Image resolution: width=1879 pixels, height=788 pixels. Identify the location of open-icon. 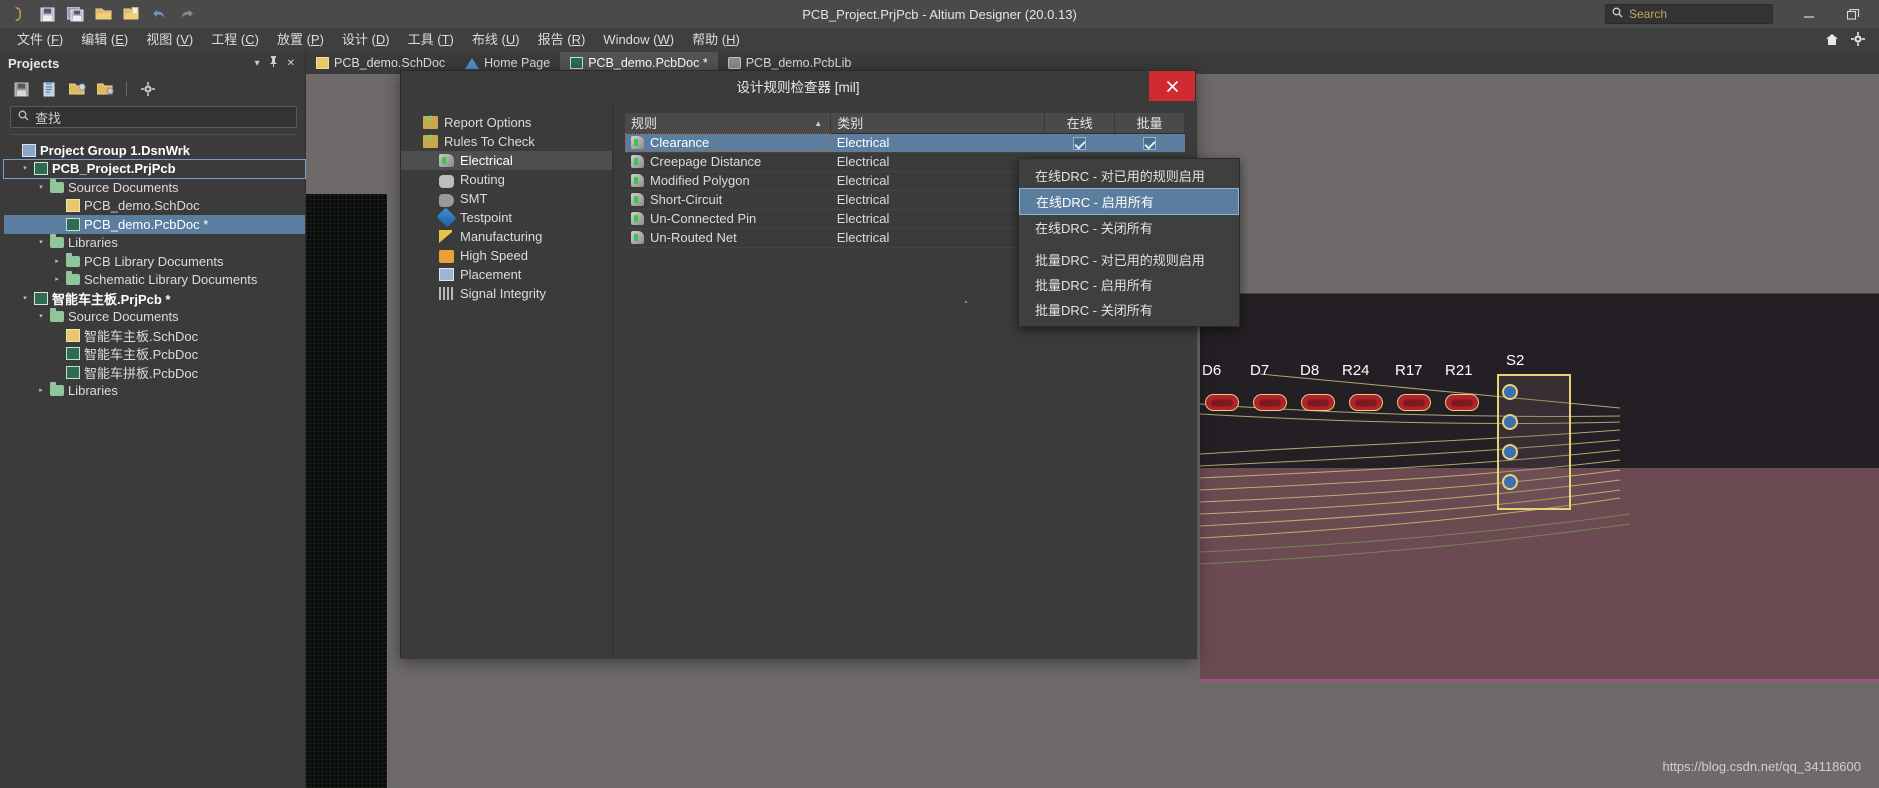
(103, 14).